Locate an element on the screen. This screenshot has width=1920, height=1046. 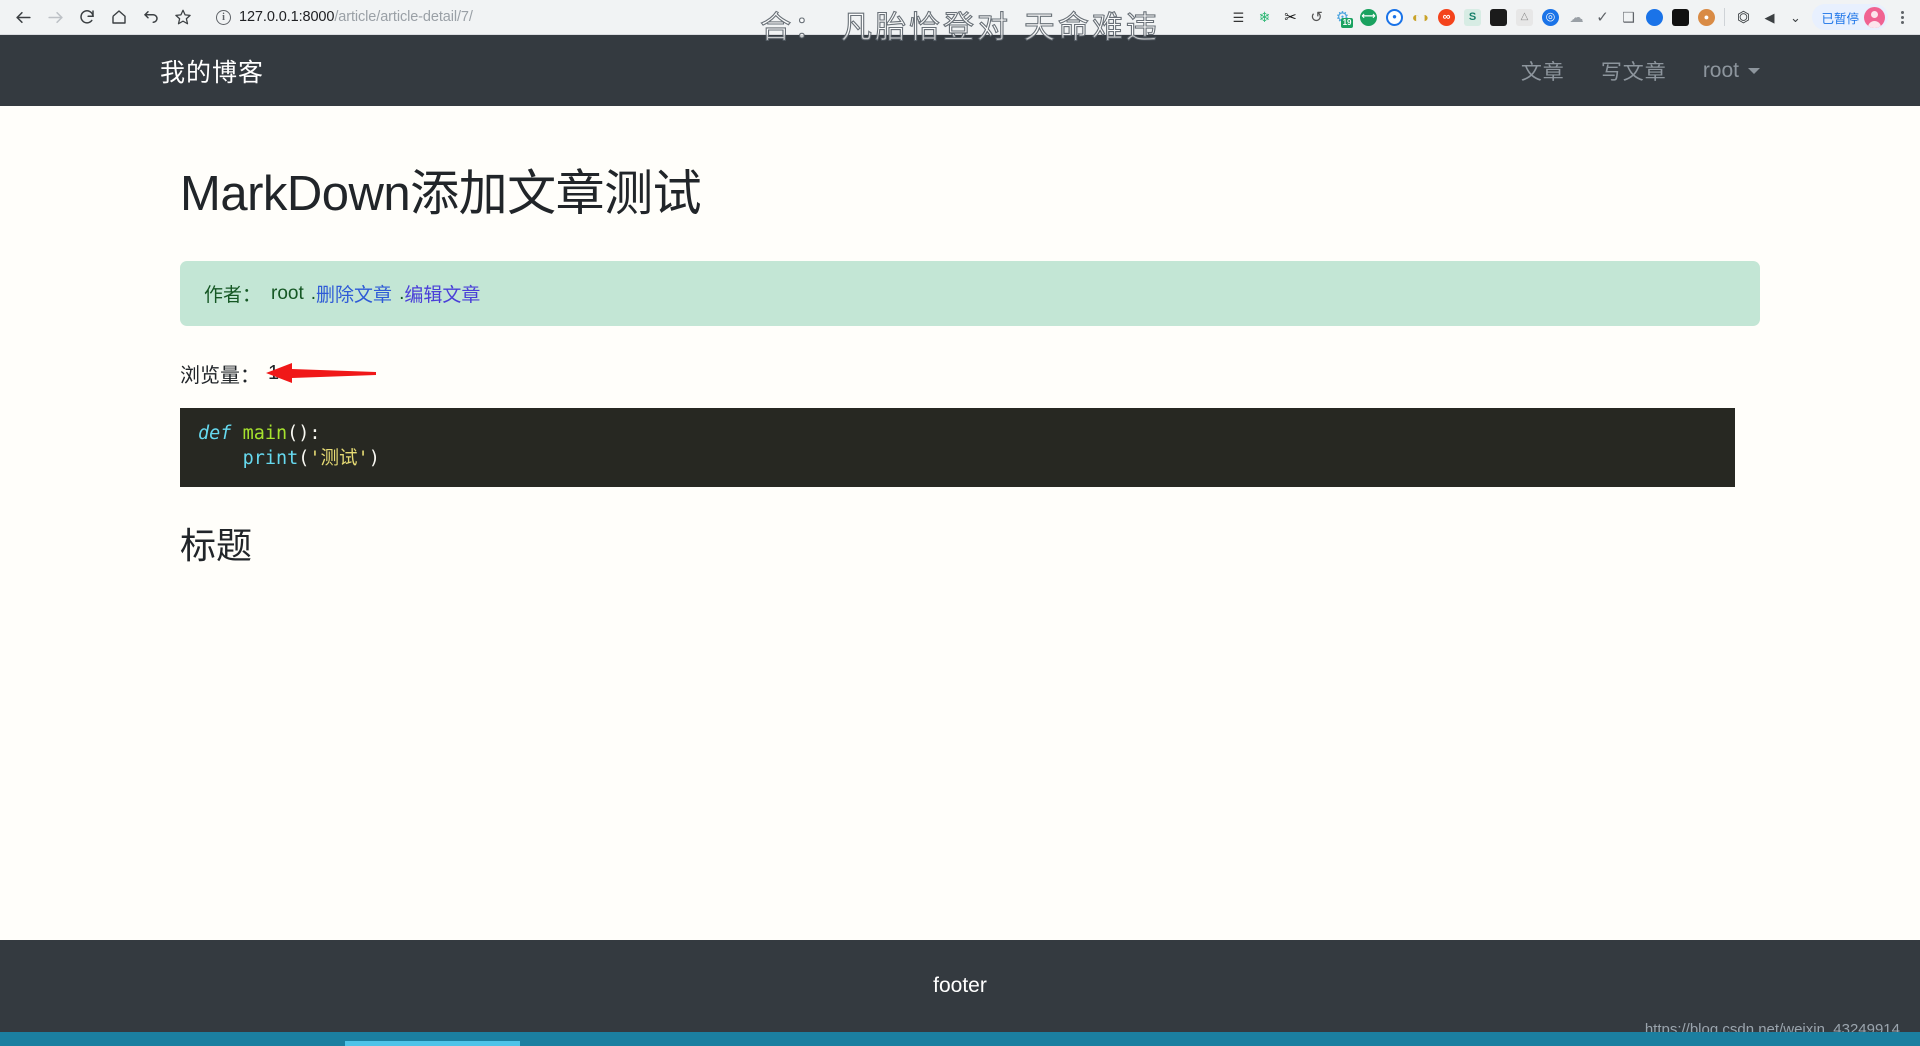
footer-text: footer is located at coordinates (960, 985).